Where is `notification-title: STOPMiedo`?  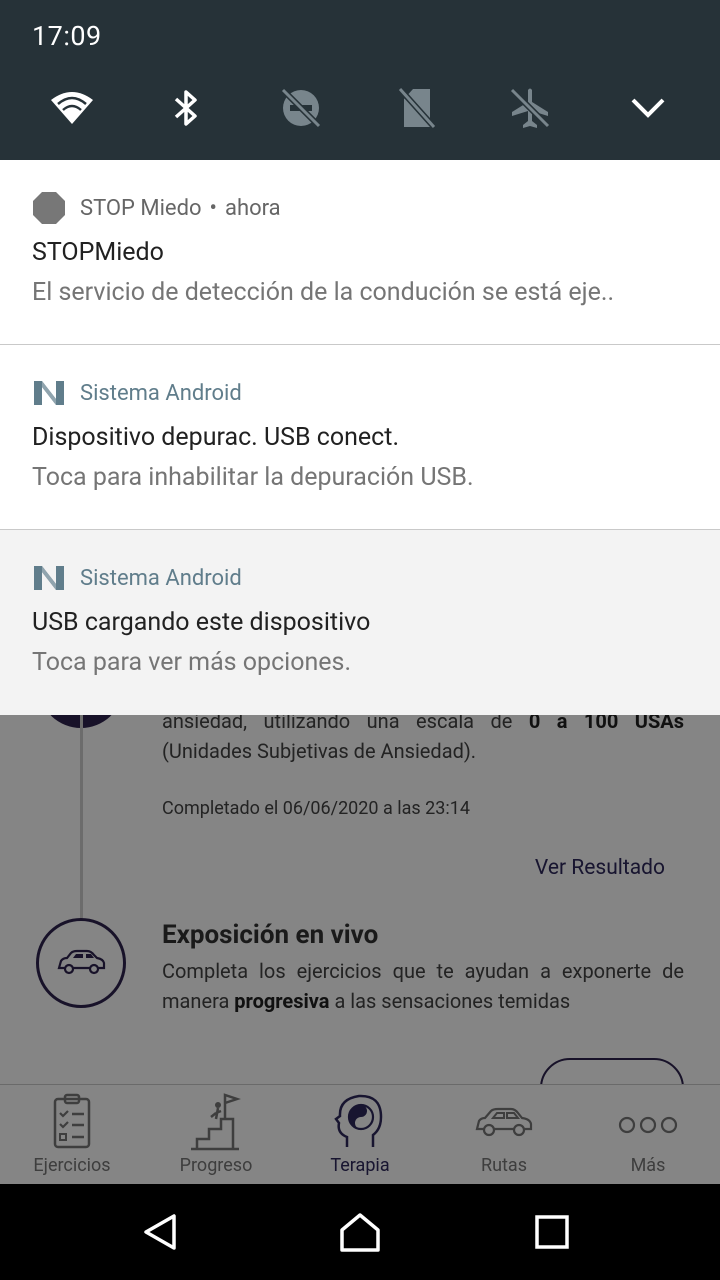 notification-title: STOPMiedo is located at coordinates (98, 252).